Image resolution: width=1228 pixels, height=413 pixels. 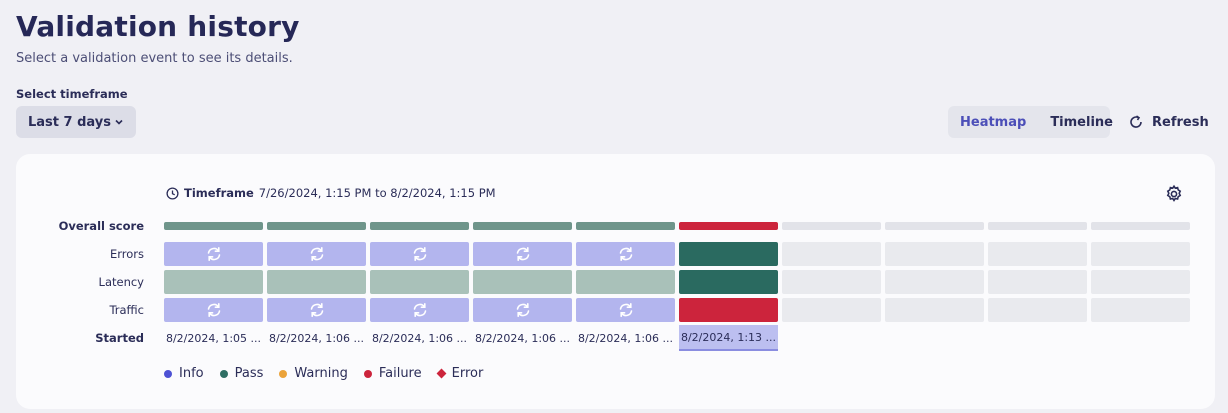 What do you see at coordinates (219, 193) in the screenshot?
I see `timeframe-prefix: Timeframe` at bounding box center [219, 193].